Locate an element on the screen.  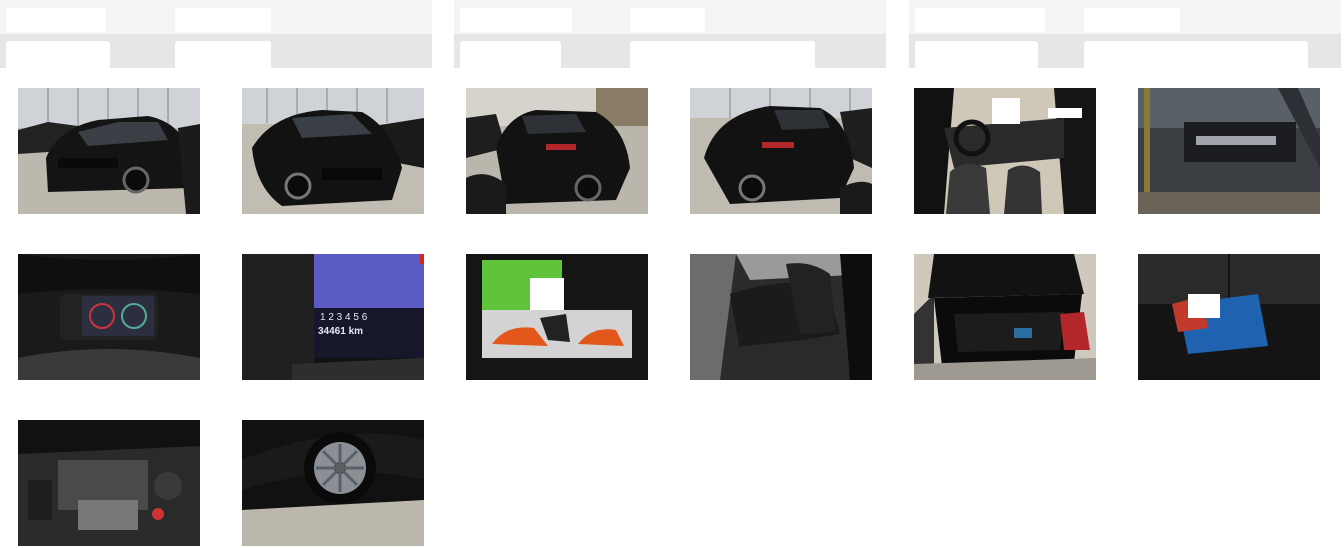
odometer-reading: 34461 km is located at coordinates (340, 331).